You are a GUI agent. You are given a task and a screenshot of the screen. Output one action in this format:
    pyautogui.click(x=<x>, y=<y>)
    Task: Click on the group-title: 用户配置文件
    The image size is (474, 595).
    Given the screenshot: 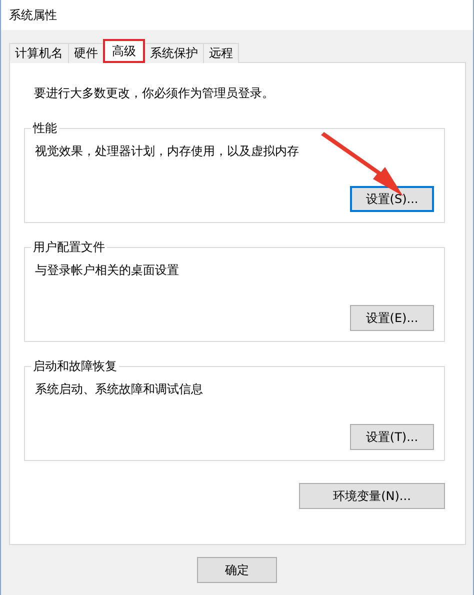 What is the action you would take?
    pyautogui.click(x=69, y=247)
    